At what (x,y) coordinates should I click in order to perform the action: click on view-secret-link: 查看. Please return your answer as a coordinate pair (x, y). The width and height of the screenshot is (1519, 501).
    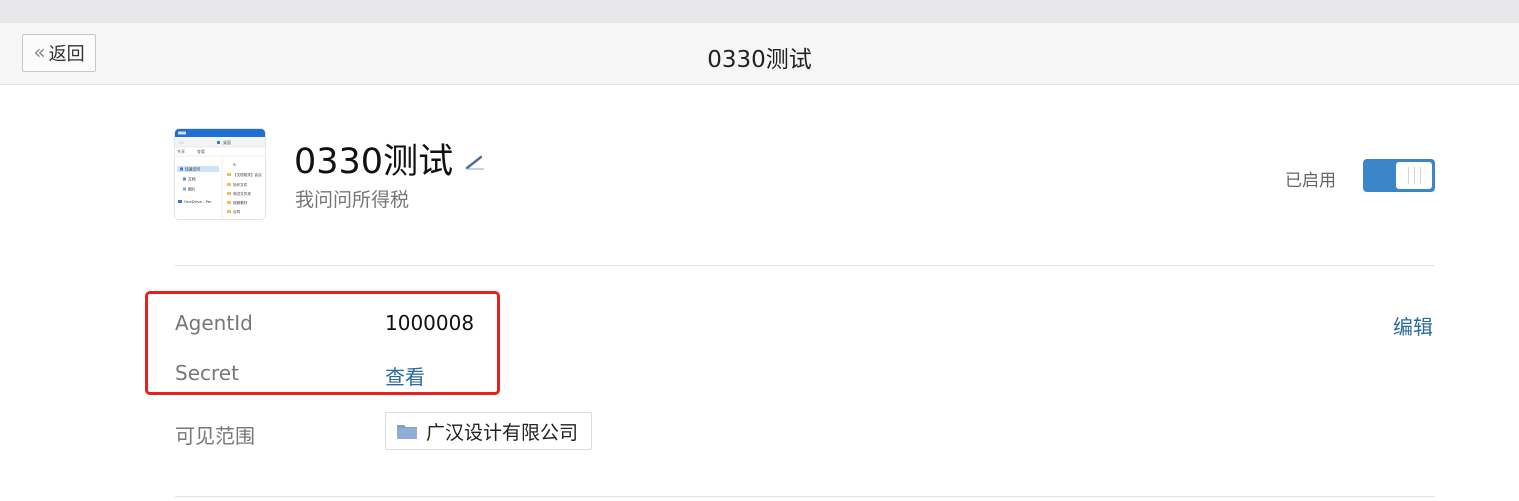
    Looking at the image, I should click on (405, 375).